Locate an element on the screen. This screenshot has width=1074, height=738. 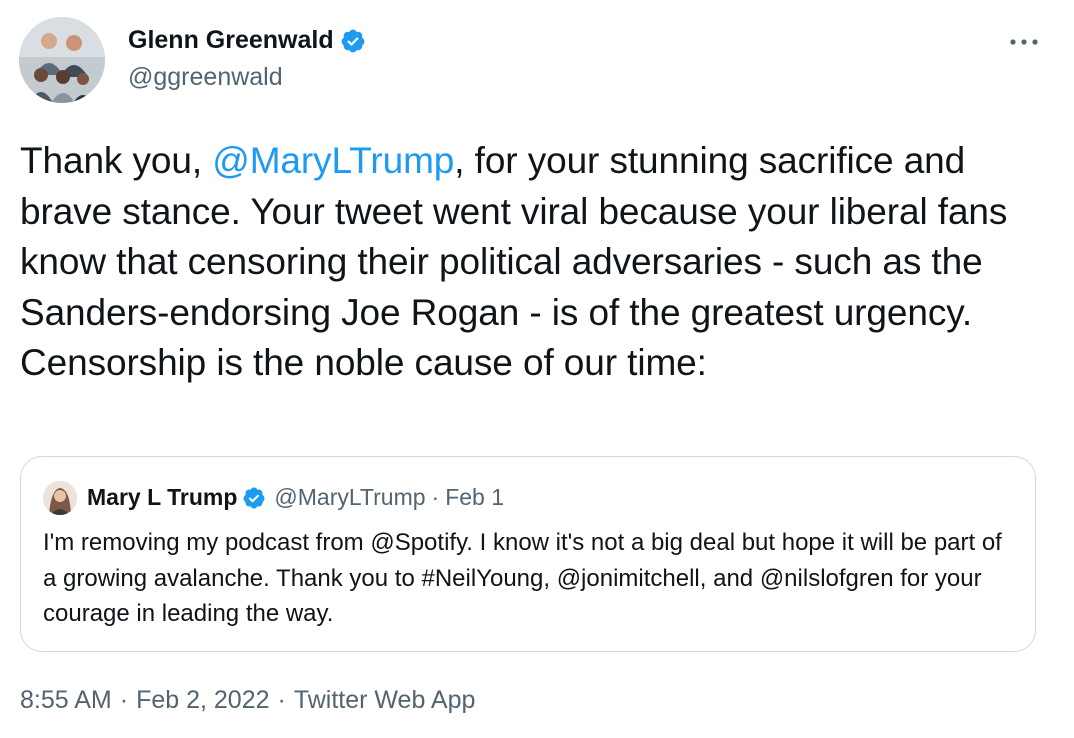
tweet-time: 8:55 AM is located at coordinates (66, 700).